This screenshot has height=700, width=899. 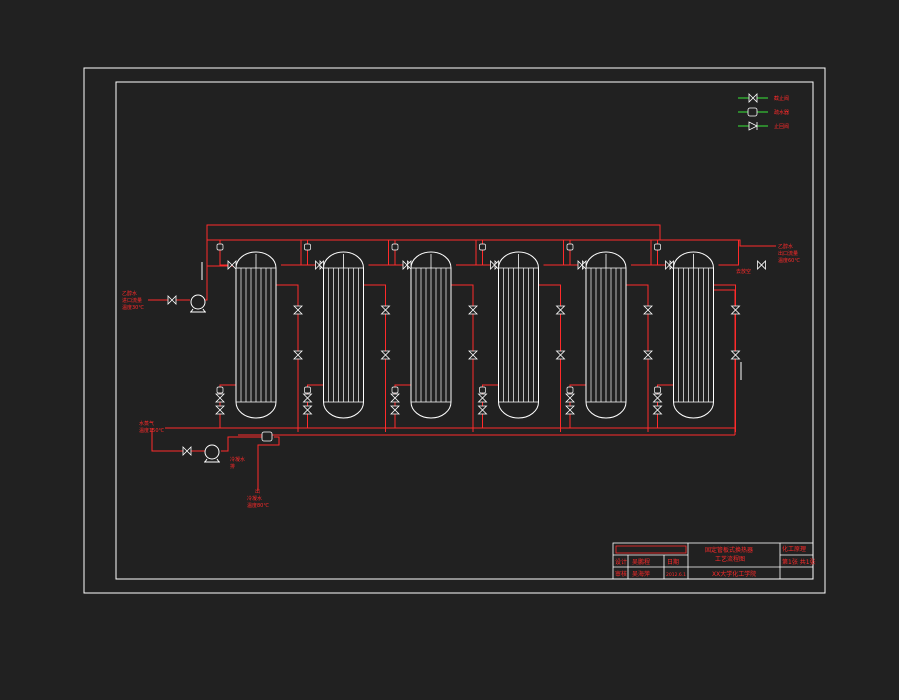 What do you see at coordinates (267, 436) in the screenshot?
I see `main-steam-trap` at bounding box center [267, 436].